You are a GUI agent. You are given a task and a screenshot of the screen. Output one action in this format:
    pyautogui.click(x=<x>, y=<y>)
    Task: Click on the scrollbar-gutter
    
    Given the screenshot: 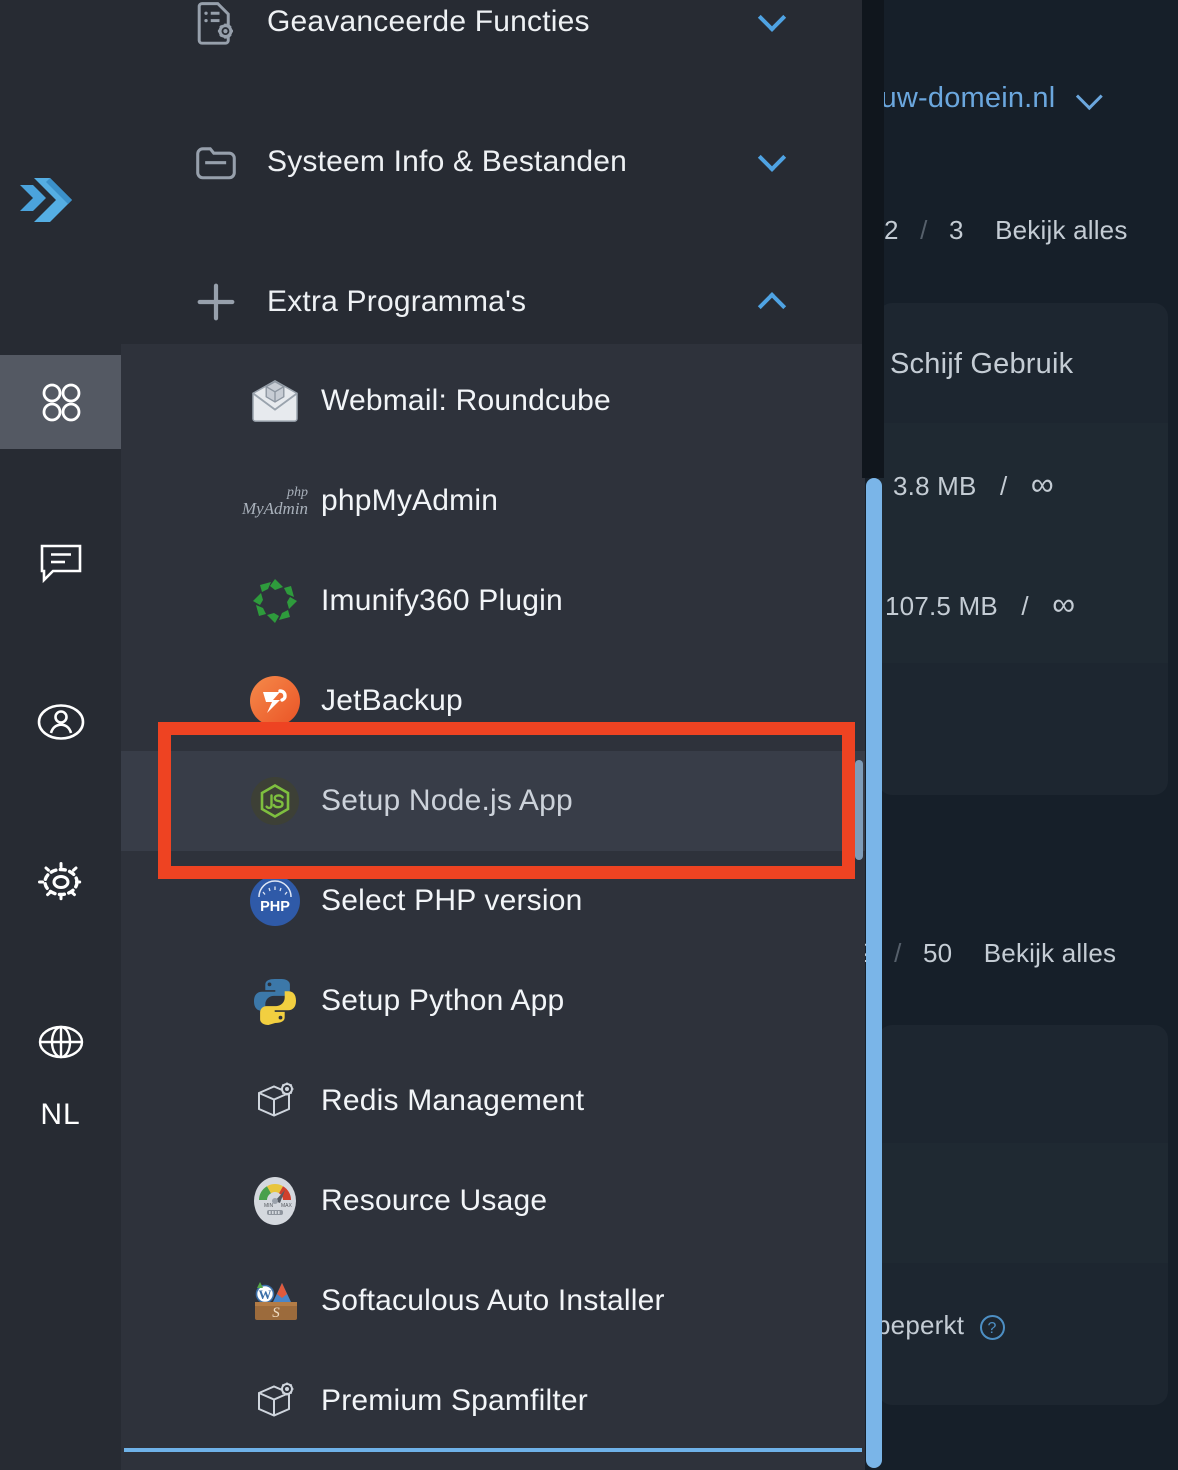 What is the action you would take?
    pyautogui.click(x=873, y=239)
    